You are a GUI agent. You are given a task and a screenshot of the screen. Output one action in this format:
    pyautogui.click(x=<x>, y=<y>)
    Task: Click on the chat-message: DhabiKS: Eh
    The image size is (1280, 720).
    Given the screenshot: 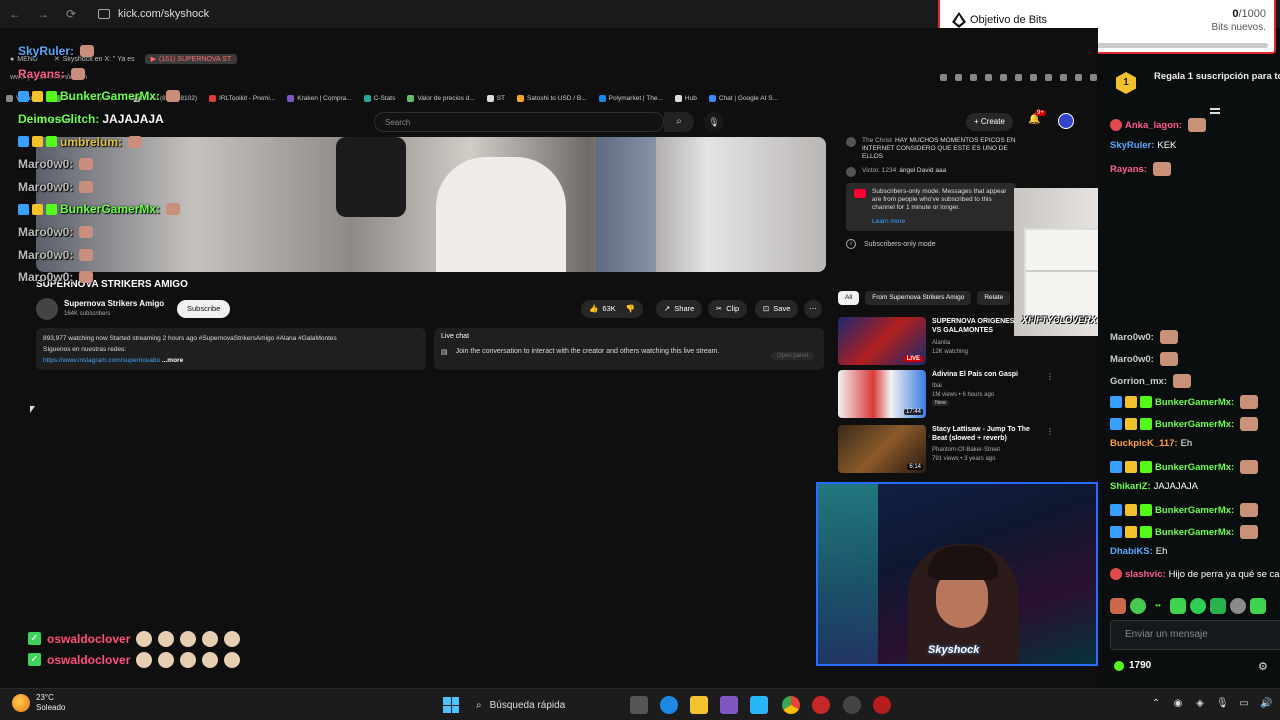 What is the action you would take?
    pyautogui.click(x=1138, y=551)
    